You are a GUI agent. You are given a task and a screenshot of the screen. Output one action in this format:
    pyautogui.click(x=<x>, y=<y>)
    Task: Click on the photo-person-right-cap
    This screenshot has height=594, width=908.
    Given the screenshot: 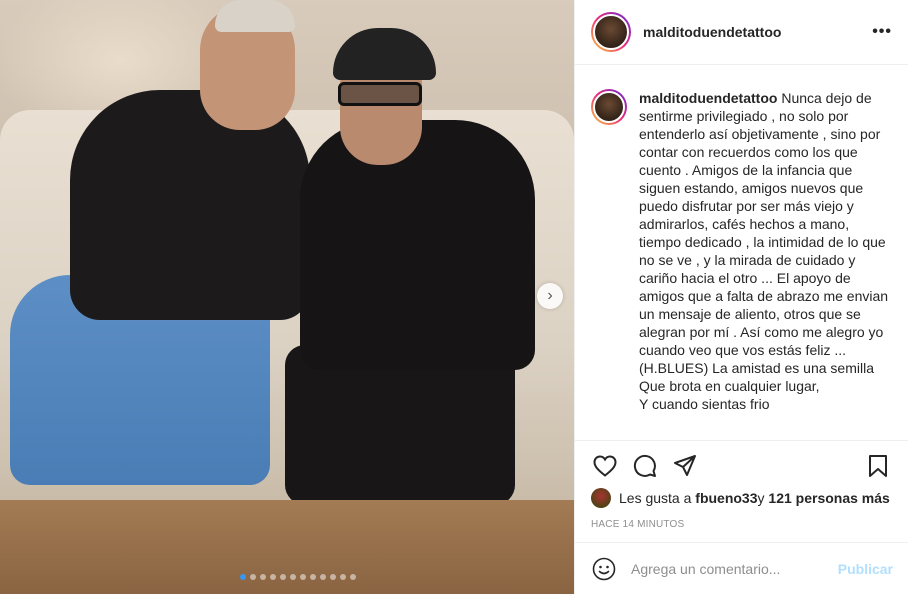 What is the action you would take?
    pyautogui.click(x=384, y=54)
    